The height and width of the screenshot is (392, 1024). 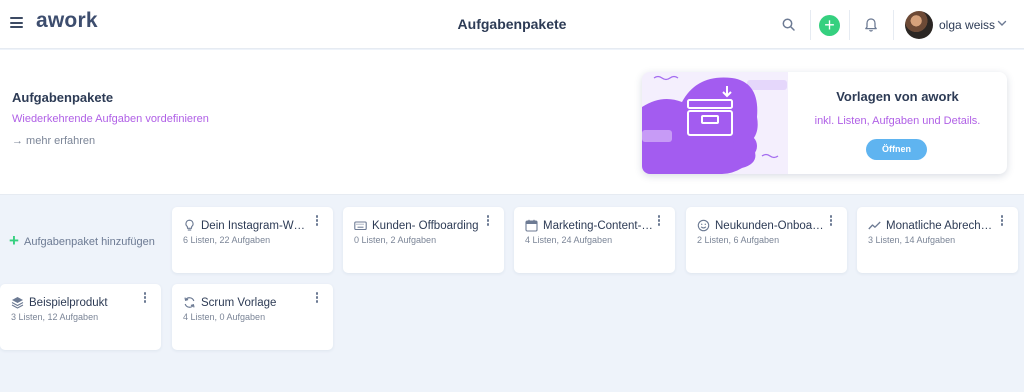 I want to click on task-package-card: Monatliche Abrech… 3 Listen, 14 Aufgaben, so click(x=937, y=240).